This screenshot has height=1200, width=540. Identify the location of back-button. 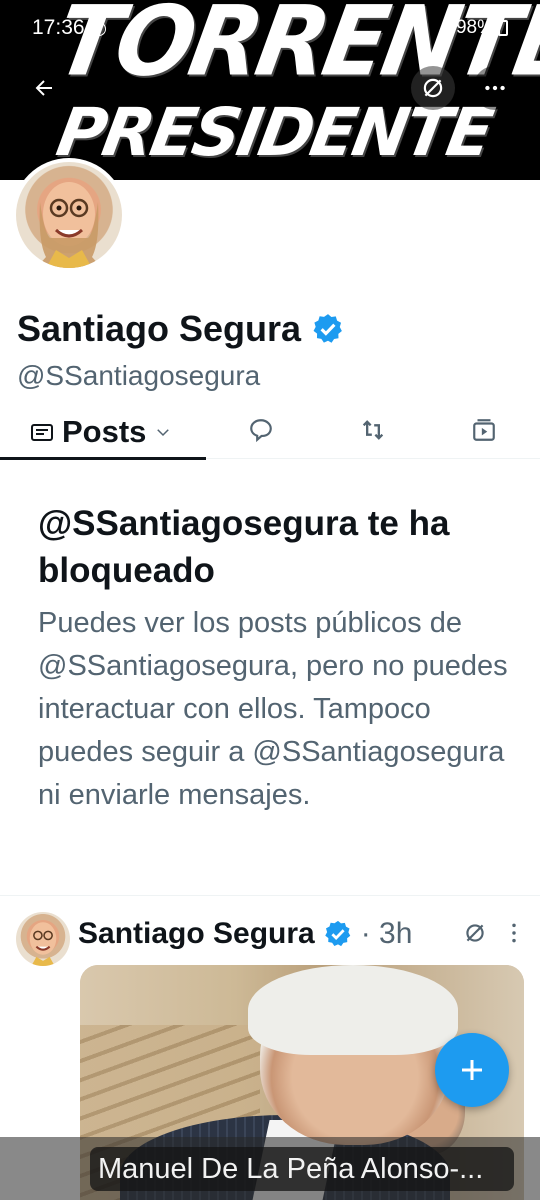
(44, 88).